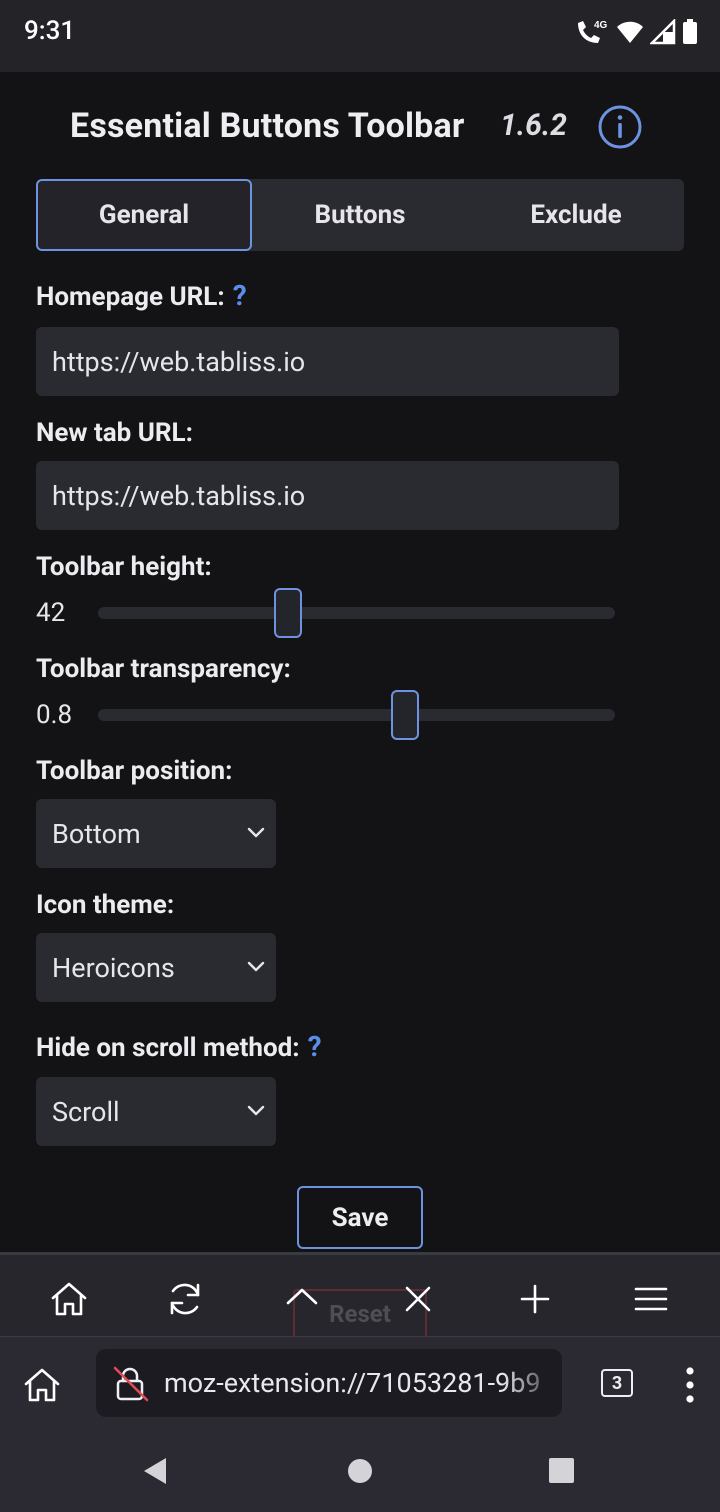  I want to click on recents-icon, so click(562, 1472).